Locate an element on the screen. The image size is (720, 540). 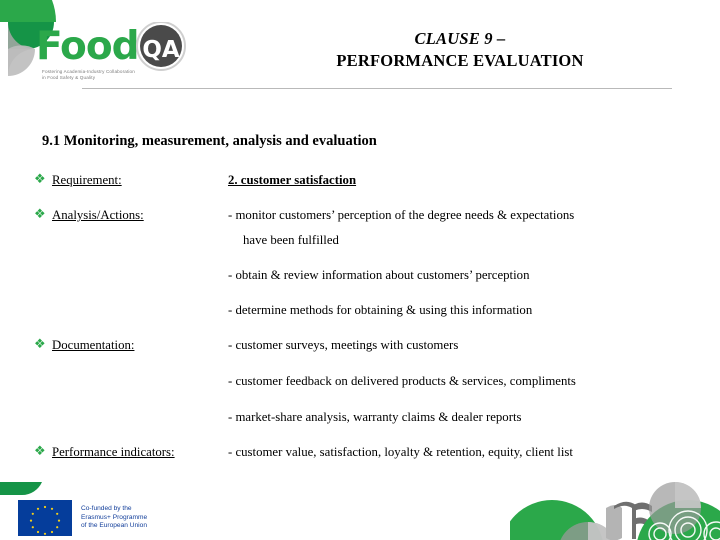
svg-text: Food is located at coordinates (87, 46).